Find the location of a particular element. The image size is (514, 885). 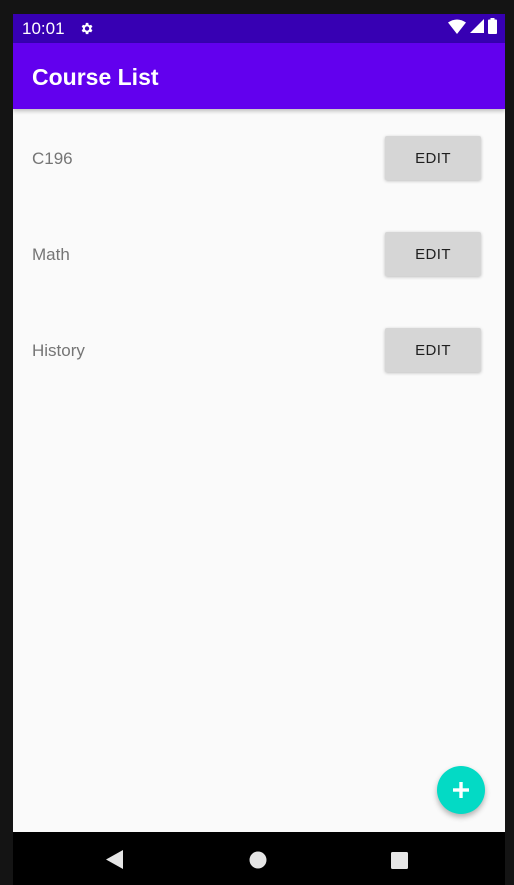

signal-icon is located at coordinates (477, 28).